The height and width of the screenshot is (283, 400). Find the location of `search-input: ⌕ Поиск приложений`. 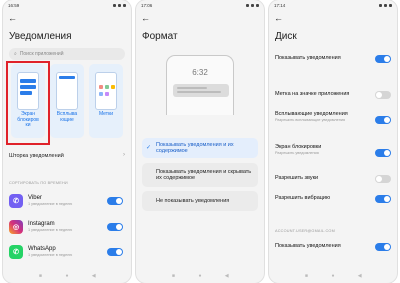

search-input: ⌕ Поиск приложений is located at coordinates (67, 54).